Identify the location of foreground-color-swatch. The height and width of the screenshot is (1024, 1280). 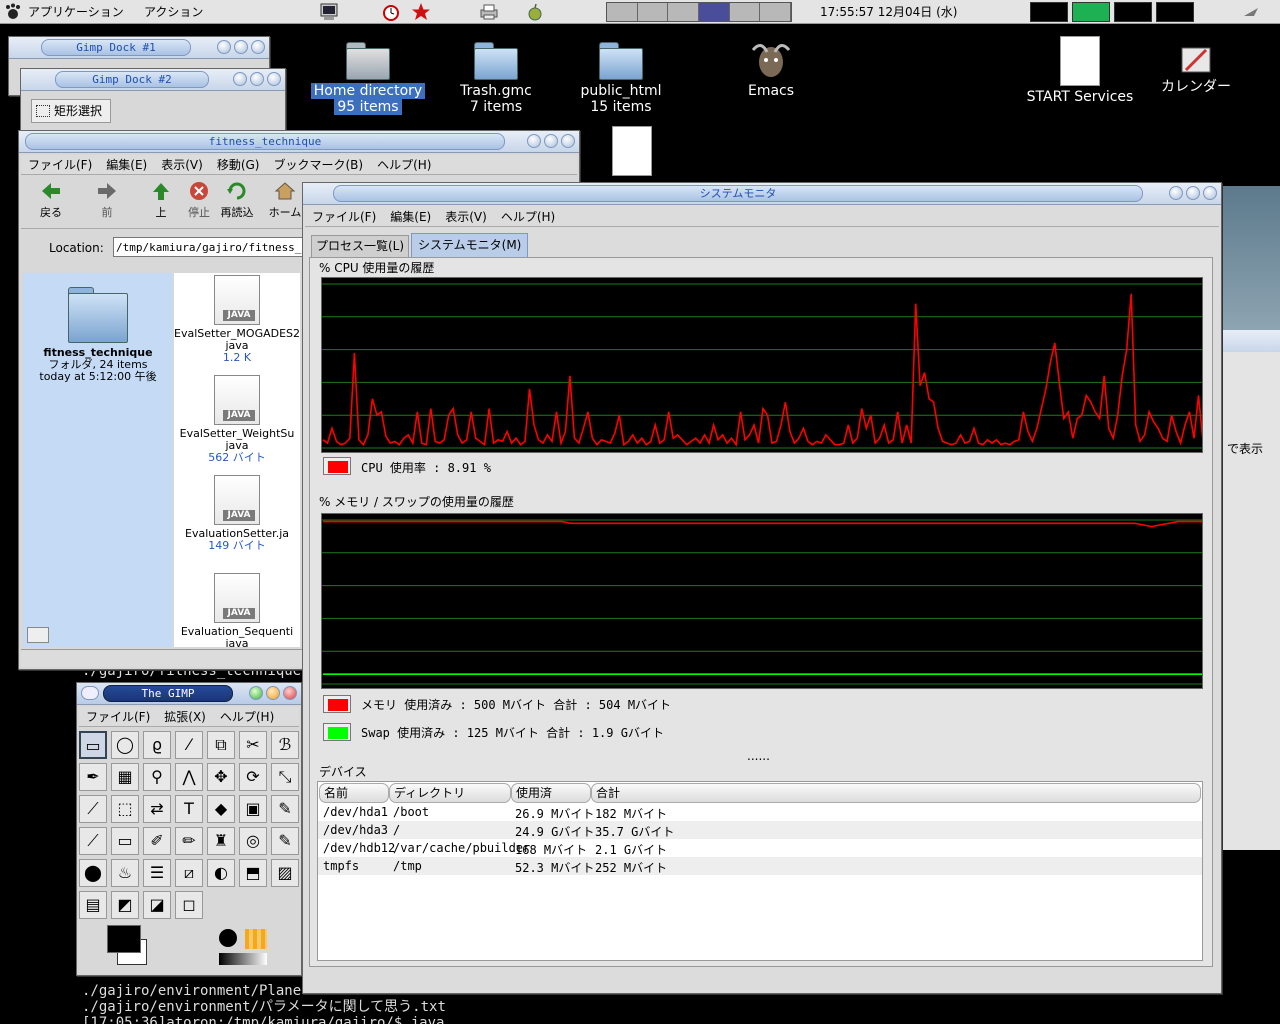
(124, 939).